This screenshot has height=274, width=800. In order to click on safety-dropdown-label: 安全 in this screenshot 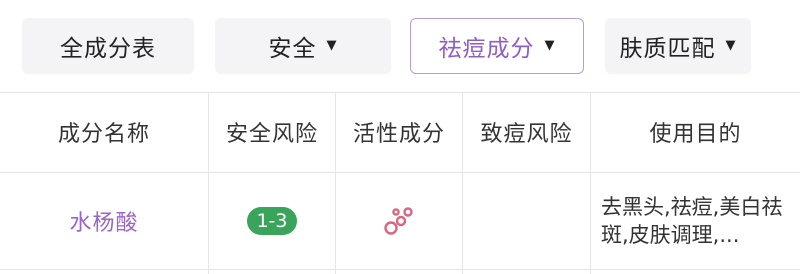, I will do `click(292, 49)`.